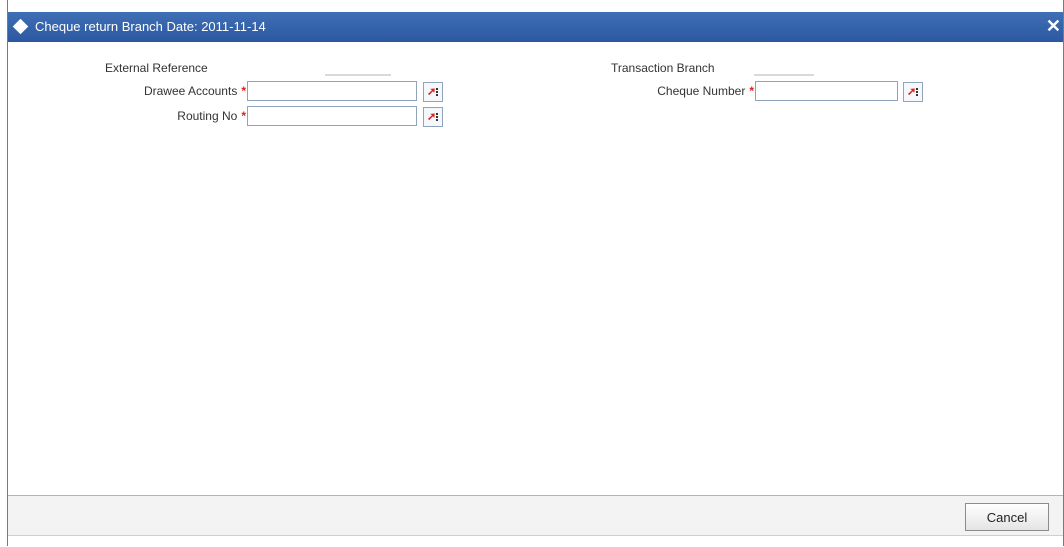 Image resolution: width=1064 pixels, height=547 pixels. Describe the element at coordinates (535, 515) in the screenshot. I see `footer-bar: Cancel` at that location.